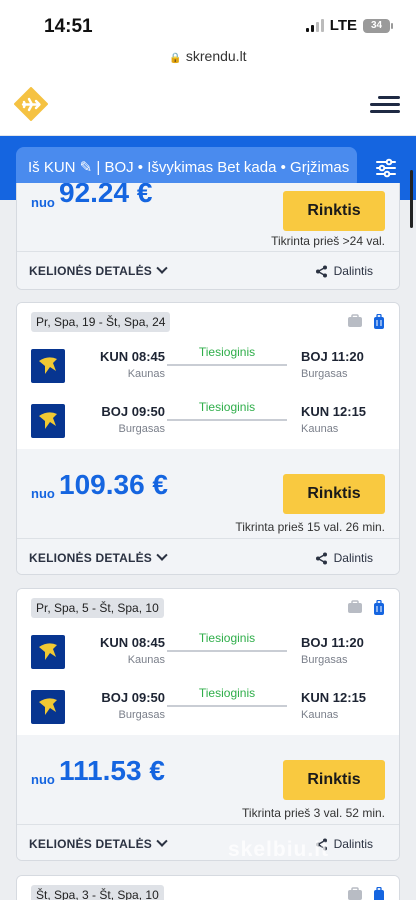 This screenshot has height=900, width=416. Describe the element at coordinates (68, 26) in the screenshot. I see `status-time: 14:51` at that location.